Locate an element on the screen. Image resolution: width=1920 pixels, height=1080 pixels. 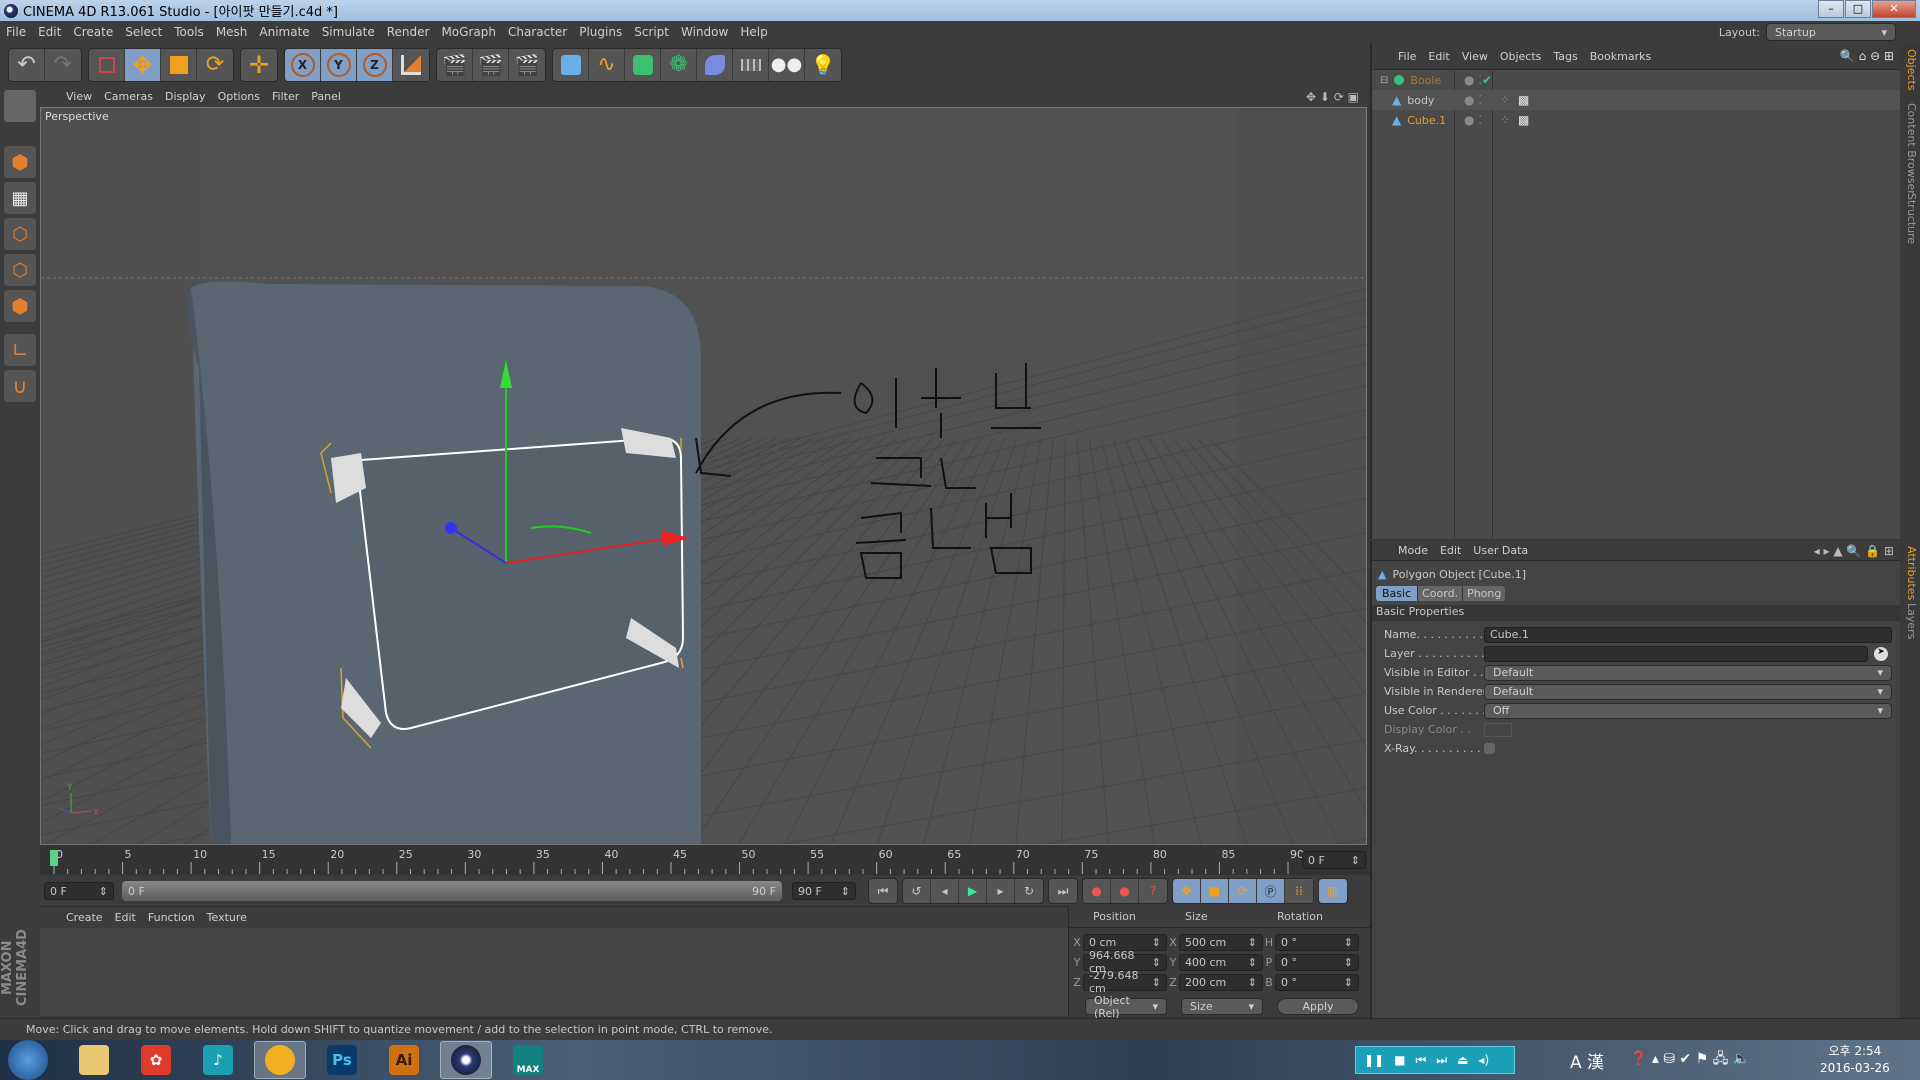
rotate-button: ⟳ is located at coordinates (215, 65).